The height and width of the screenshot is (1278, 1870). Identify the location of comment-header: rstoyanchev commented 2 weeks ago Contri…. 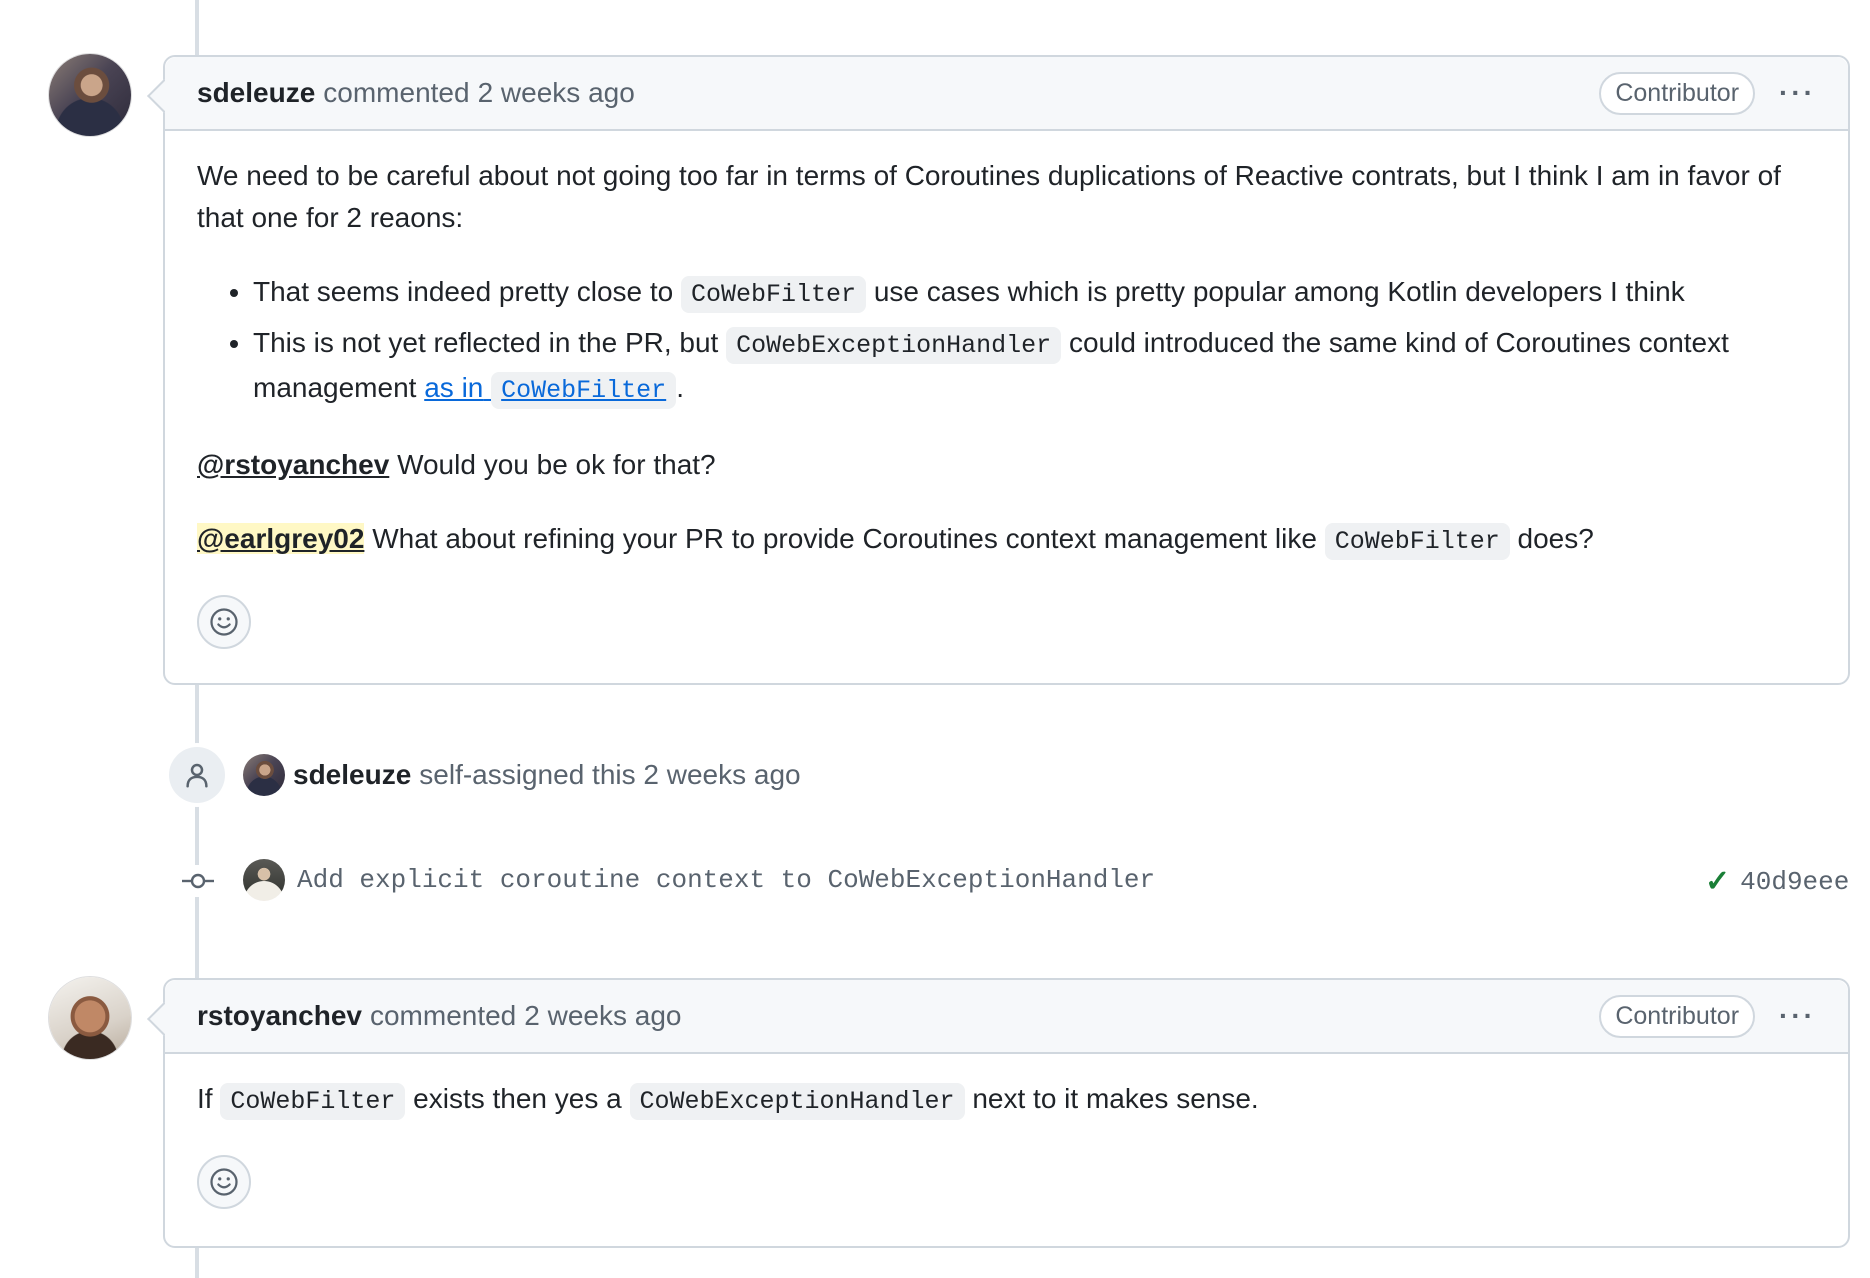
(1006, 1017).